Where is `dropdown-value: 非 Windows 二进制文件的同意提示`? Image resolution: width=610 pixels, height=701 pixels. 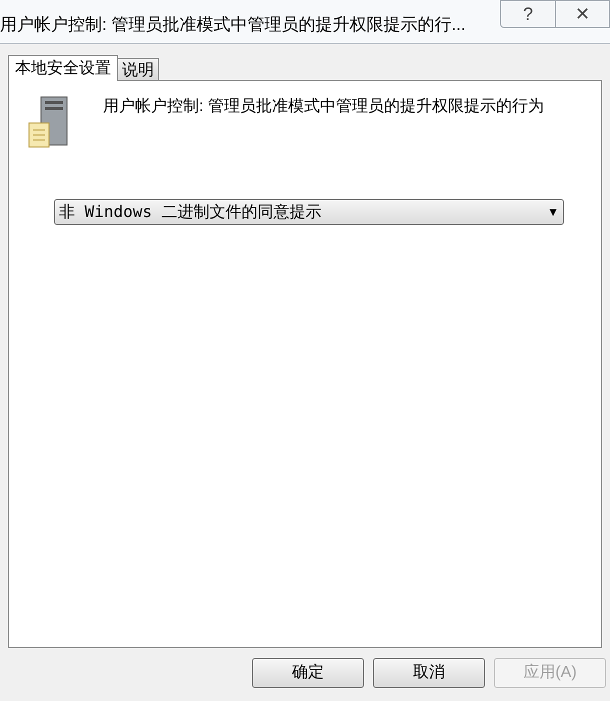 dropdown-value: 非 Windows 二进制文件的同意提示 is located at coordinates (190, 212).